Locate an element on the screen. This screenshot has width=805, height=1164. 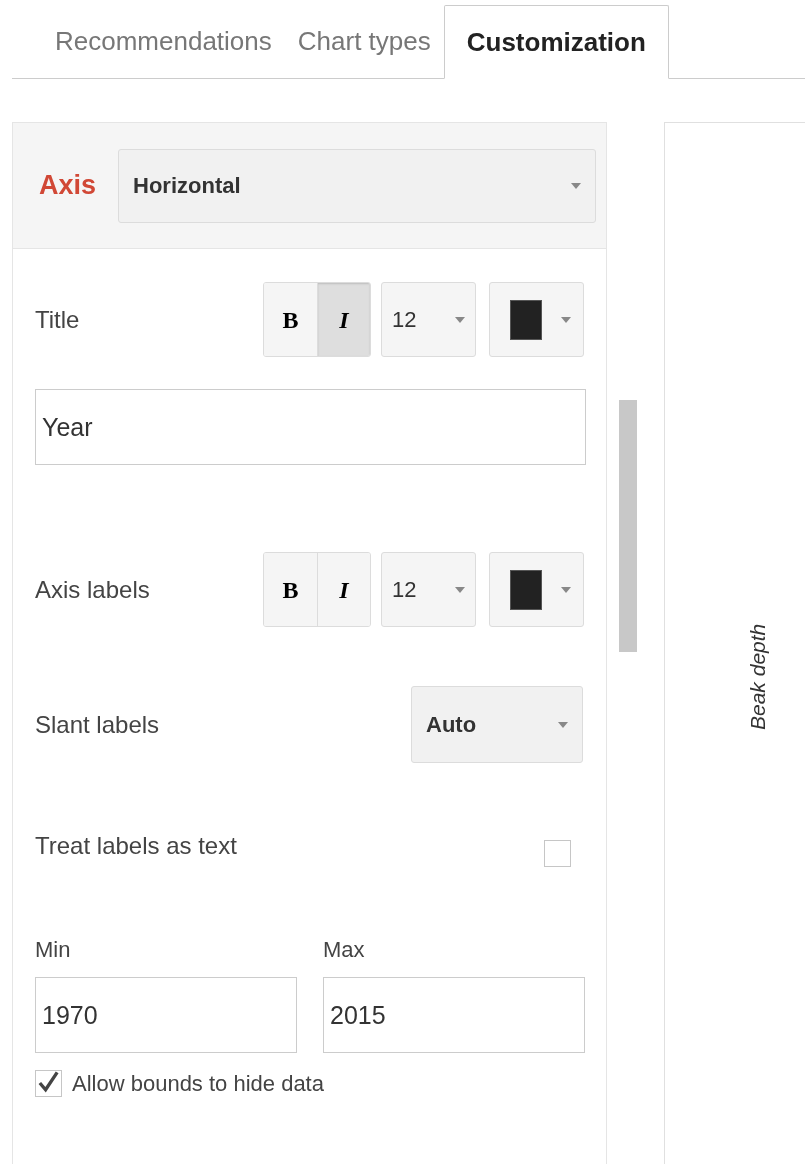
row-label: Slant labels is located at coordinates (97, 724).